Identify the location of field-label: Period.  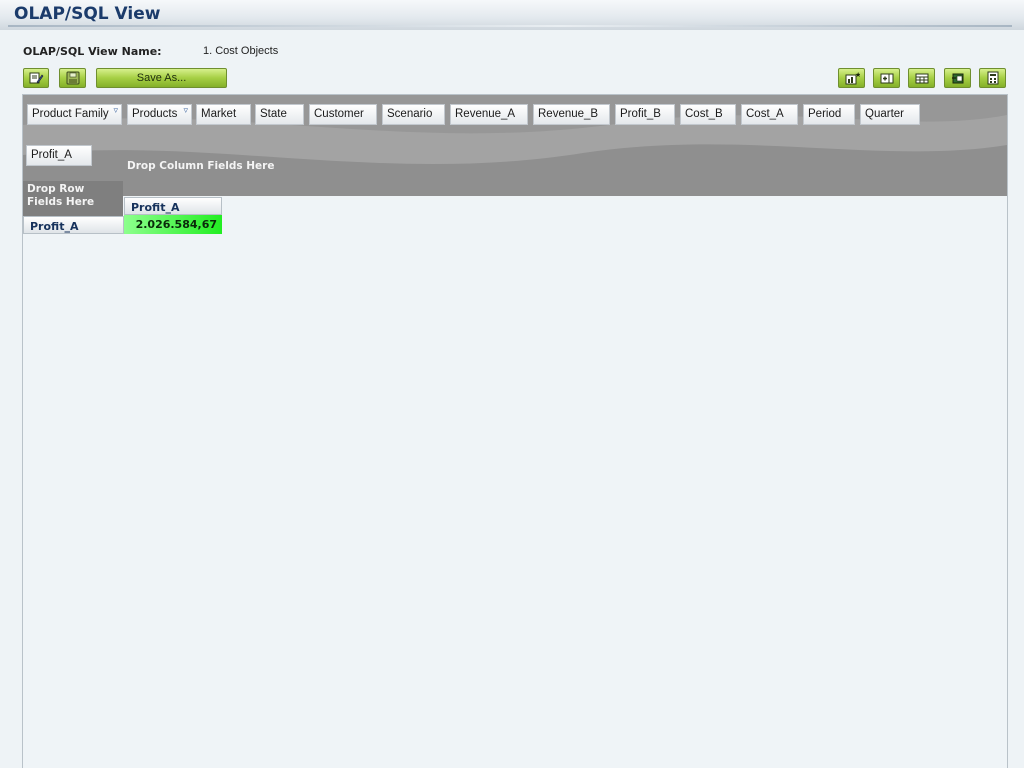
(825, 114).